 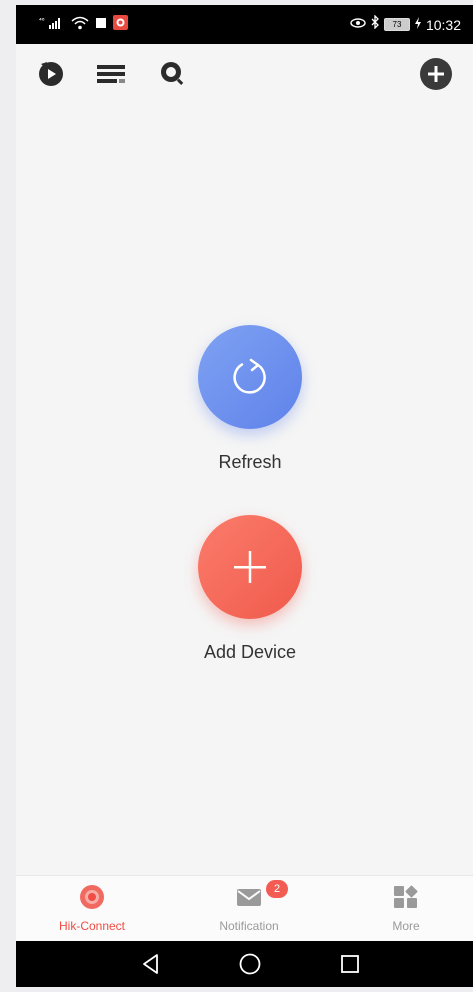 I want to click on play-icon, so click(x=51, y=74).